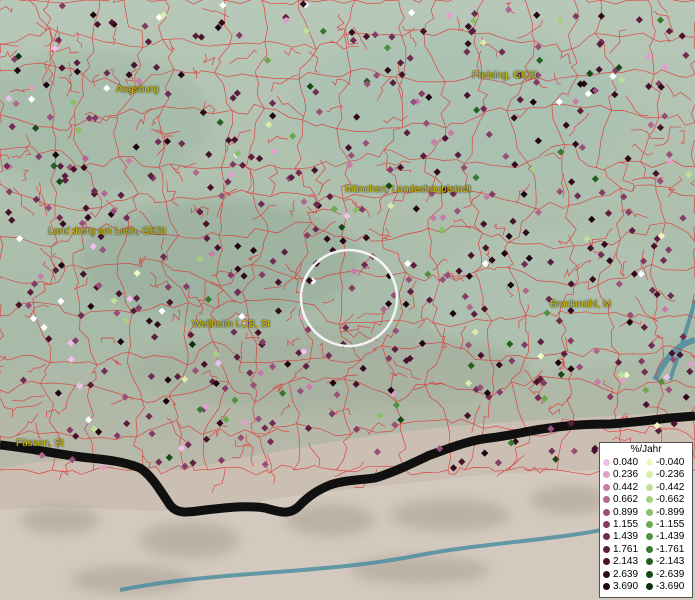 The image size is (695, 600). I want to click on legend-entry-positive: 1.439, so click(620, 537).